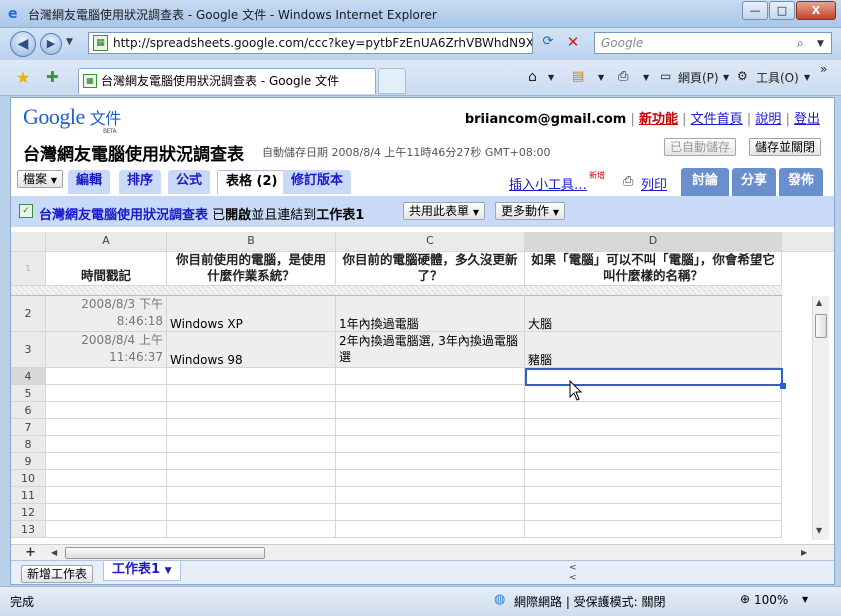 This screenshot has width=841, height=616. What do you see at coordinates (106, 242) in the screenshot?
I see `column-header-a: A` at bounding box center [106, 242].